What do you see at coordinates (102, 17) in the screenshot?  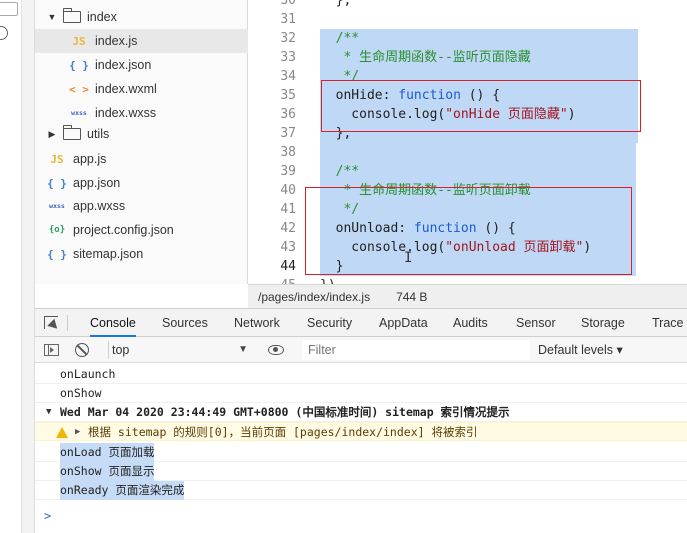 I see `file-tree-item-label: index` at bounding box center [102, 17].